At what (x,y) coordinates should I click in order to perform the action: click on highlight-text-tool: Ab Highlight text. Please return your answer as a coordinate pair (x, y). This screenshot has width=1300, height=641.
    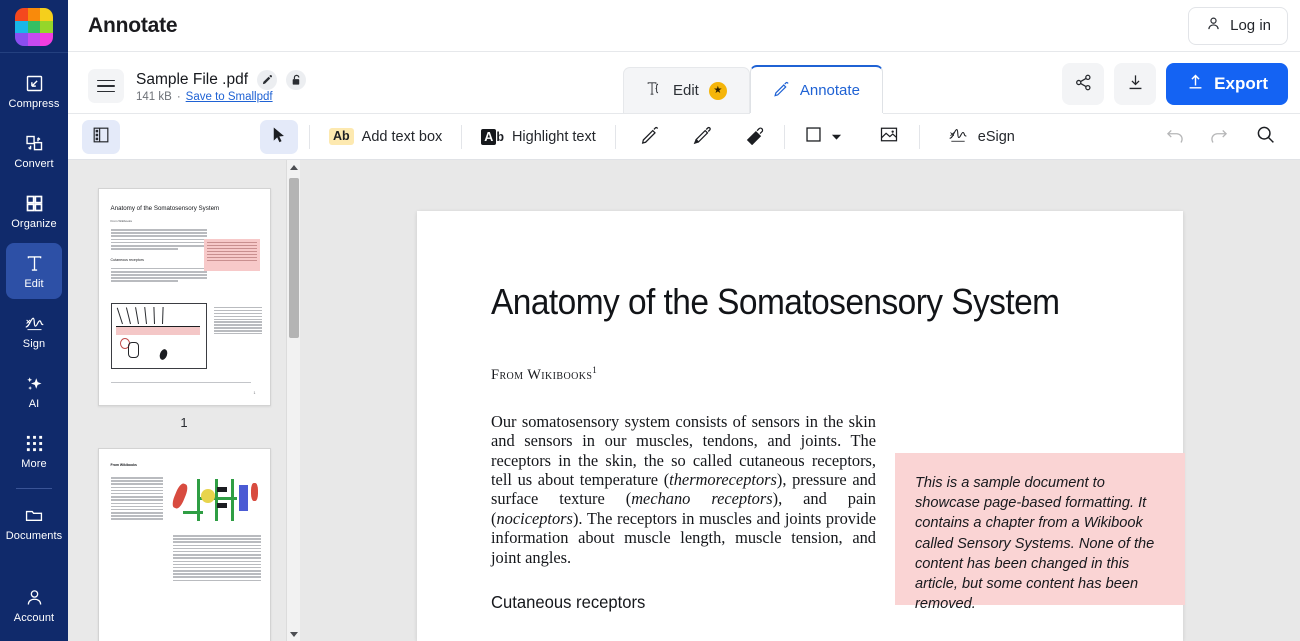
    Looking at the image, I should click on (538, 137).